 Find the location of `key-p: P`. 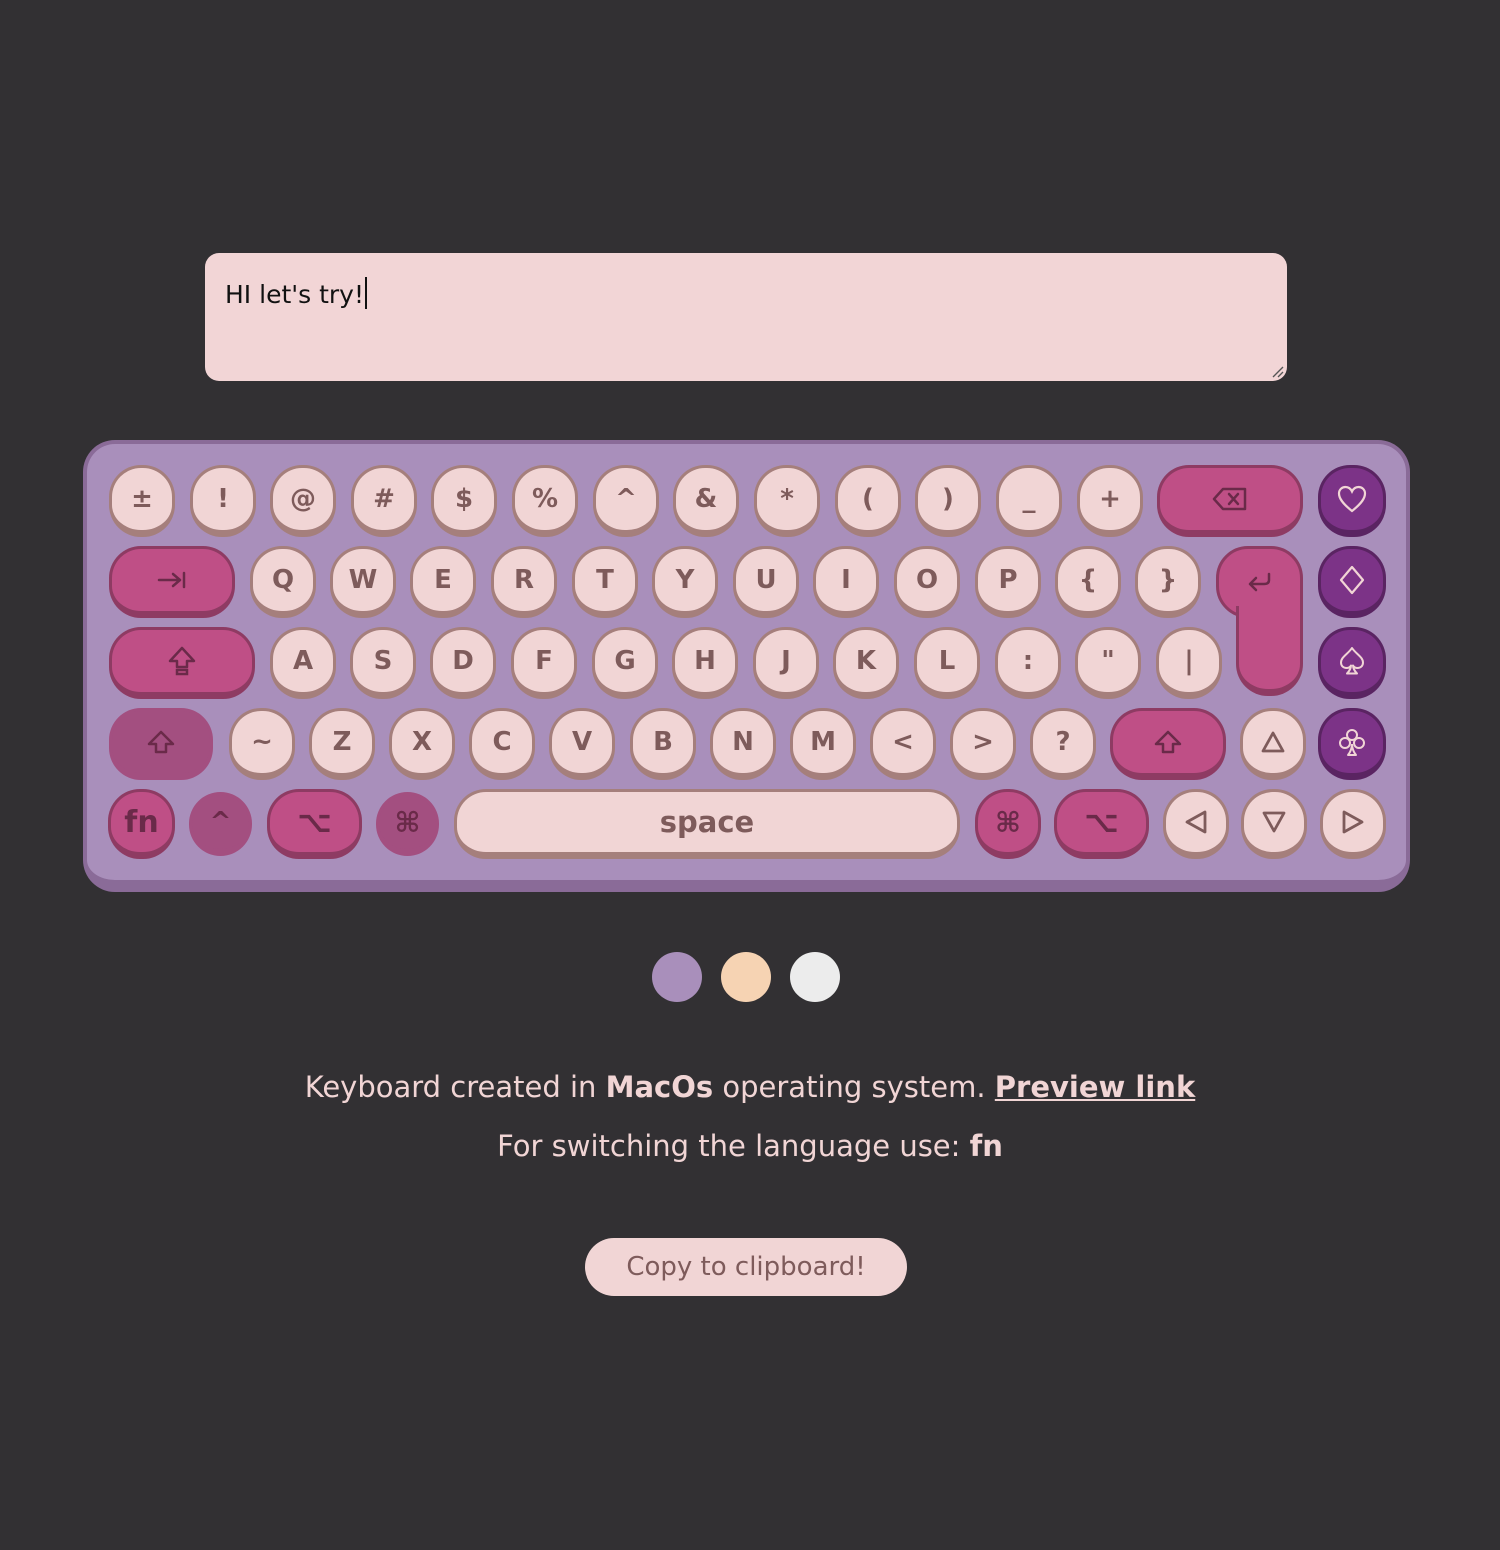

key-p: P is located at coordinates (1008, 582).